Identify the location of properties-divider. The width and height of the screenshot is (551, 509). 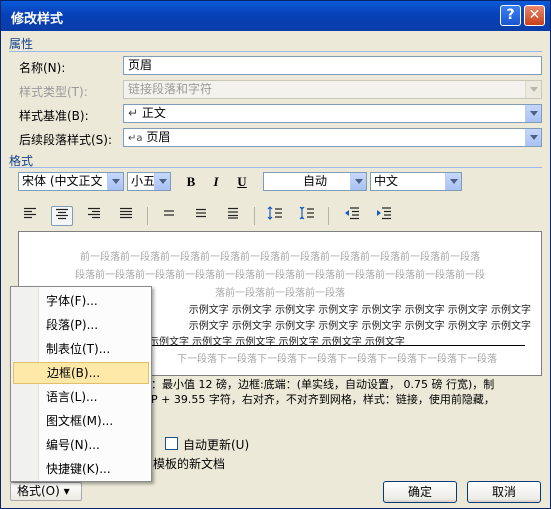
(275, 51).